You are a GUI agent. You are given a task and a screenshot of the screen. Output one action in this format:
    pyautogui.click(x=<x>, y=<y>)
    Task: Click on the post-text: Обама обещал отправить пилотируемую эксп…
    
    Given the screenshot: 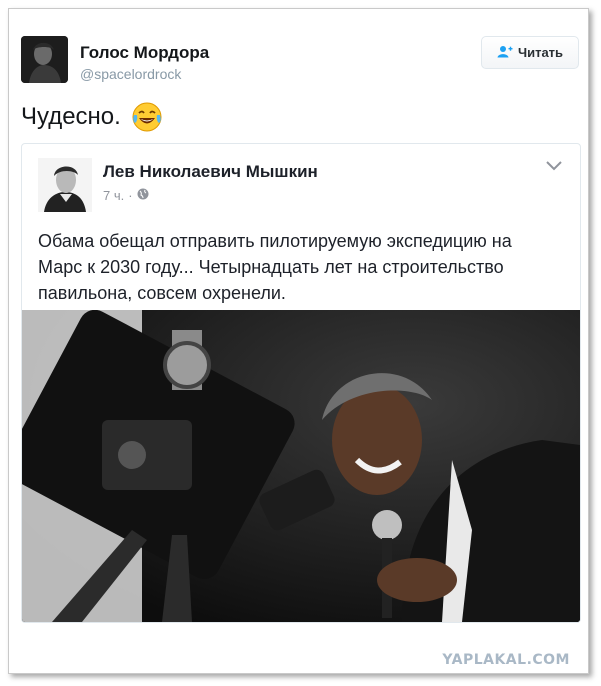 What is the action you would take?
    pyautogui.click(x=275, y=267)
    